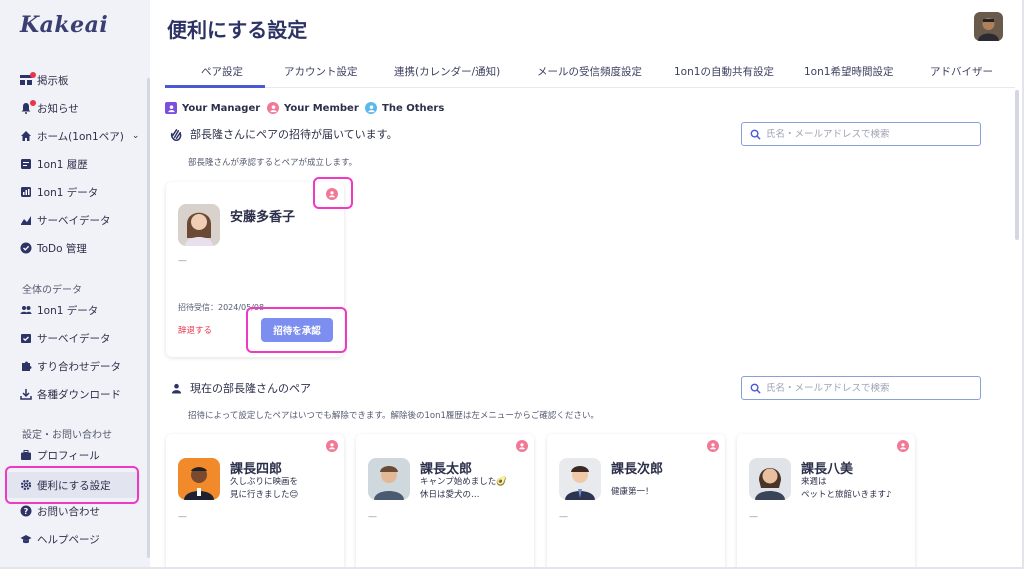 The width and height of the screenshot is (1024, 569). I want to click on sidebar-item-downloads: 各種ダウンロード, so click(73, 394).